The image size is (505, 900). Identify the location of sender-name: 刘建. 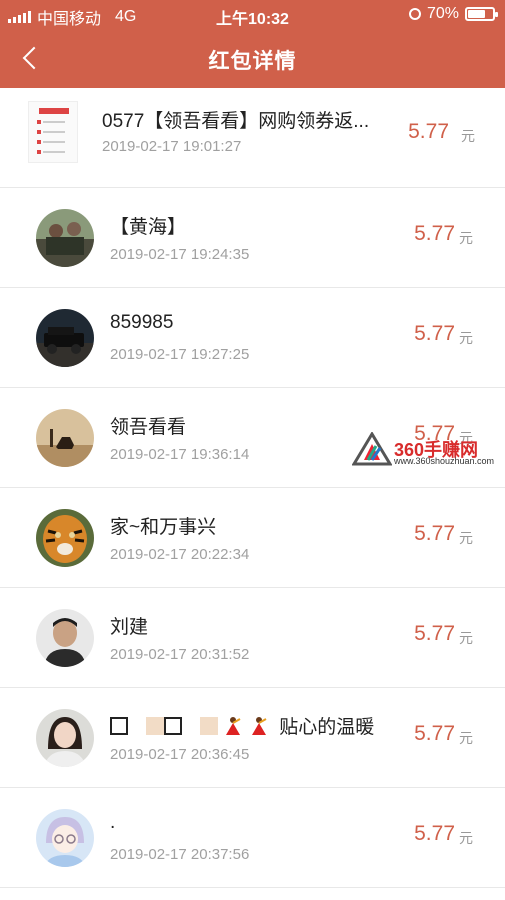
(129, 627).